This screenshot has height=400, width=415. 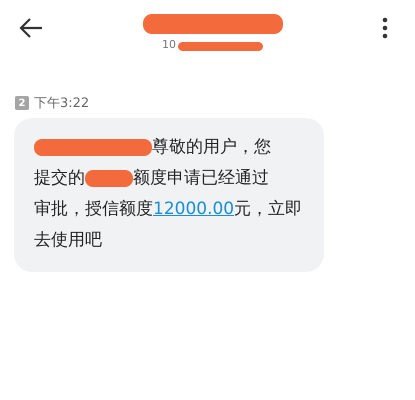 I want to click on message-text: 审批，授信额度, so click(x=93, y=209).